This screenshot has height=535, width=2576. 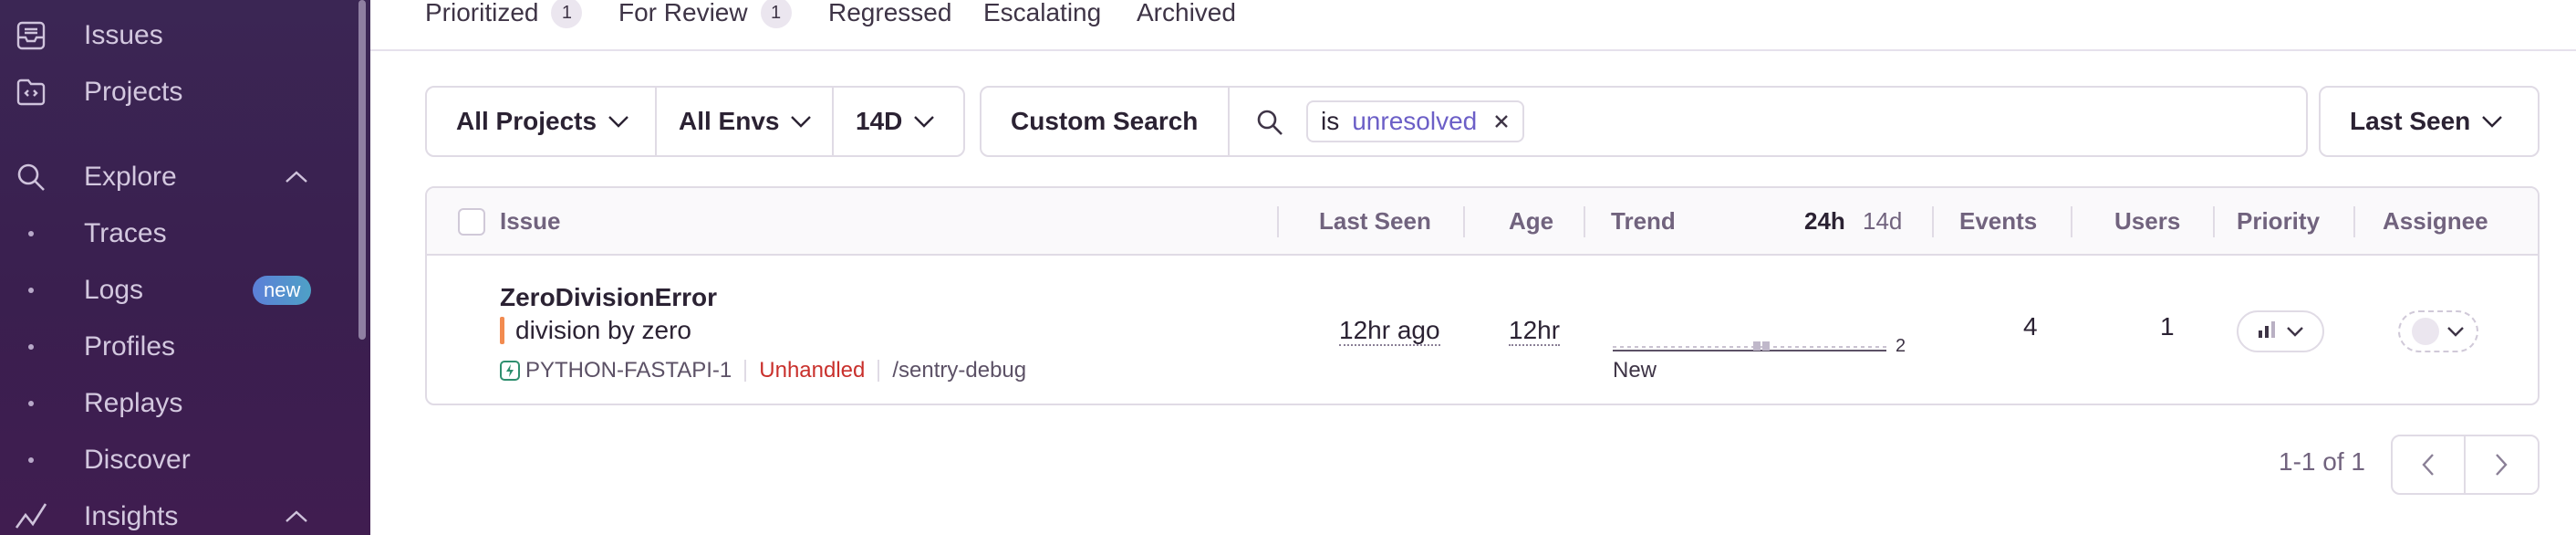 I want to click on tab-label: Escalating, so click(x=1042, y=13).